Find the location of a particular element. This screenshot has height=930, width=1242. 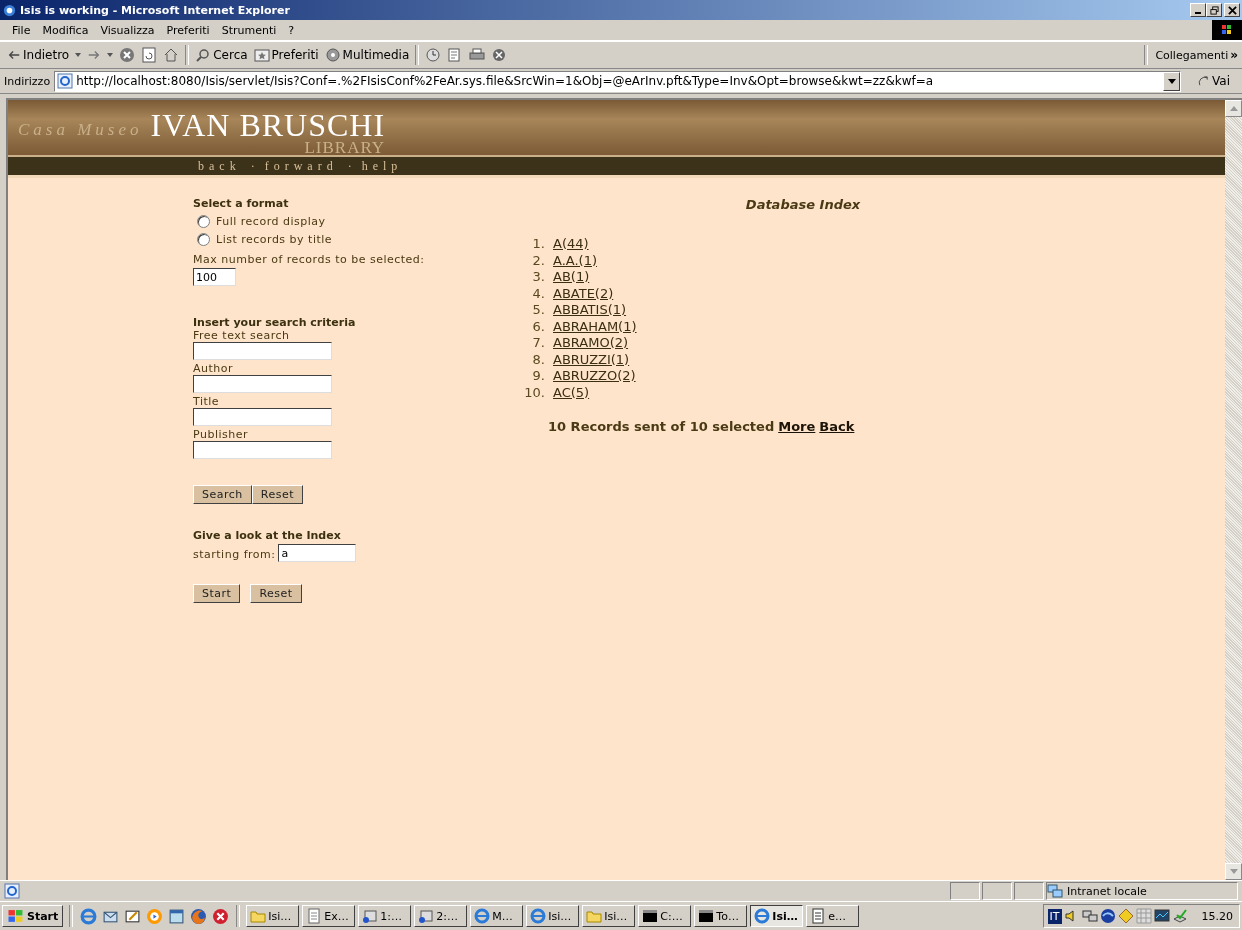

fox-globe-icon is located at coordinates (199, 916).